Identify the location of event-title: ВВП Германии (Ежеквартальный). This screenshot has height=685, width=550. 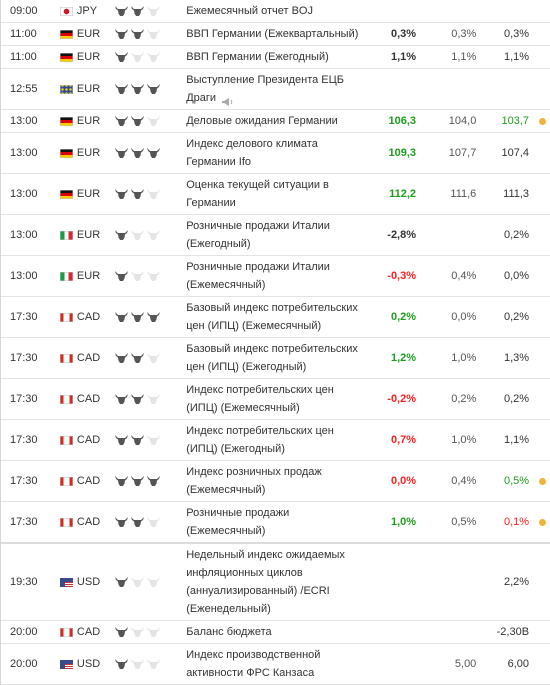
(272, 34).